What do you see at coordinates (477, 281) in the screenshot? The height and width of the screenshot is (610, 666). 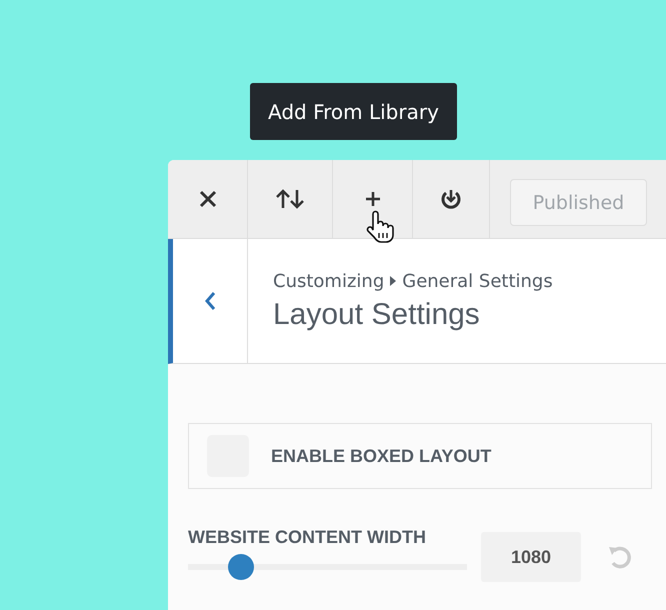 I see `breadcrumb-item: General Settings` at bounding box center [477, 281].